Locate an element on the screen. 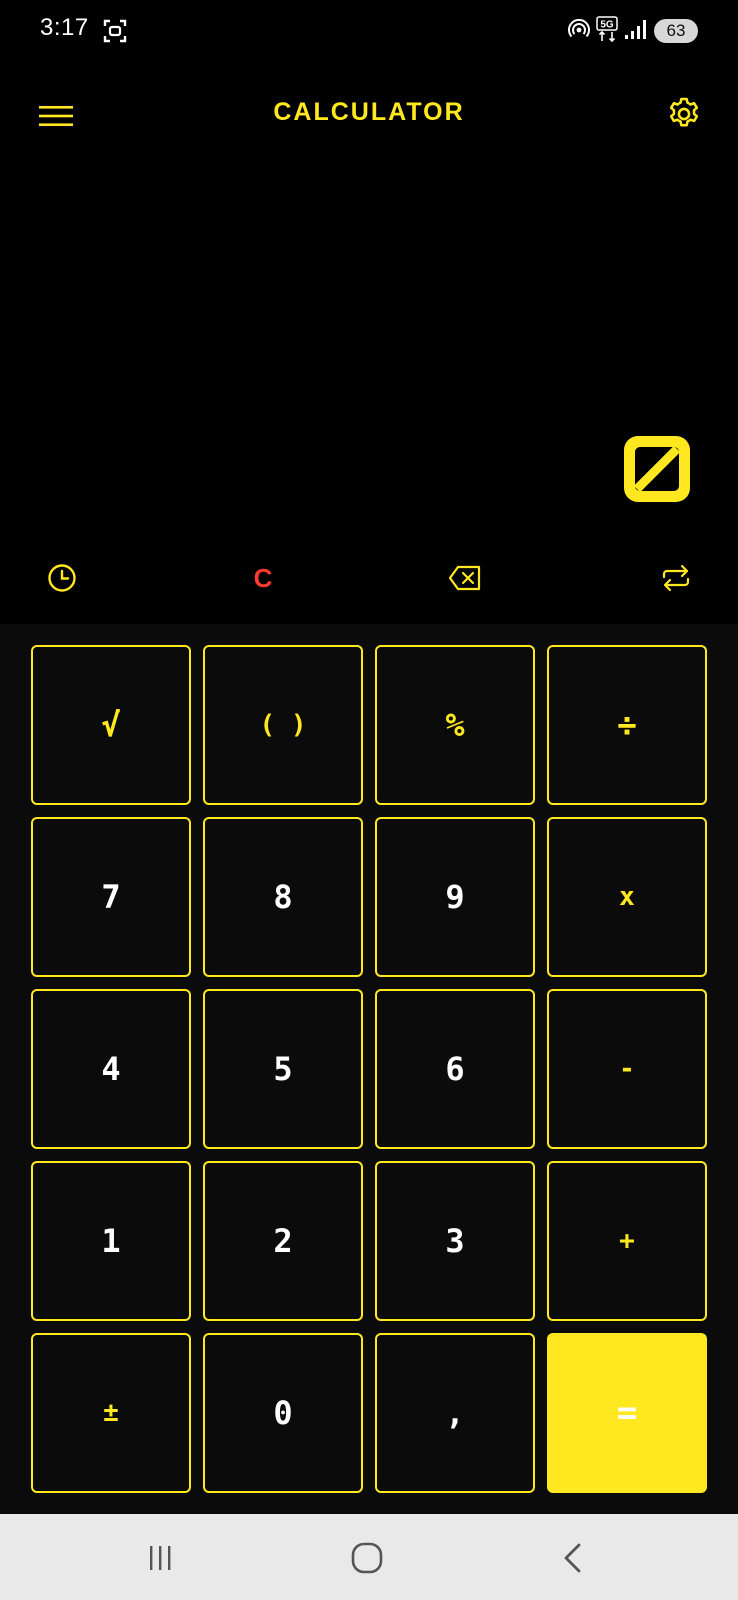 This screenshot has width=738, height=1600. key-equals: = is located at coordinates (627, 1413).